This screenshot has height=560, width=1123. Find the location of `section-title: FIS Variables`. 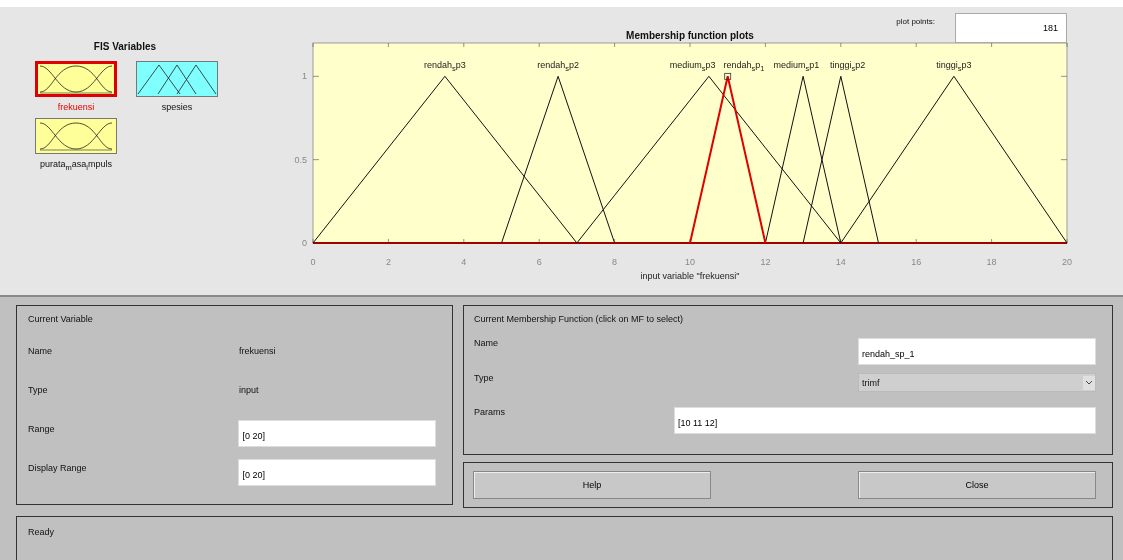

section-title: FIS Variables is located at coordinates (125, 46).